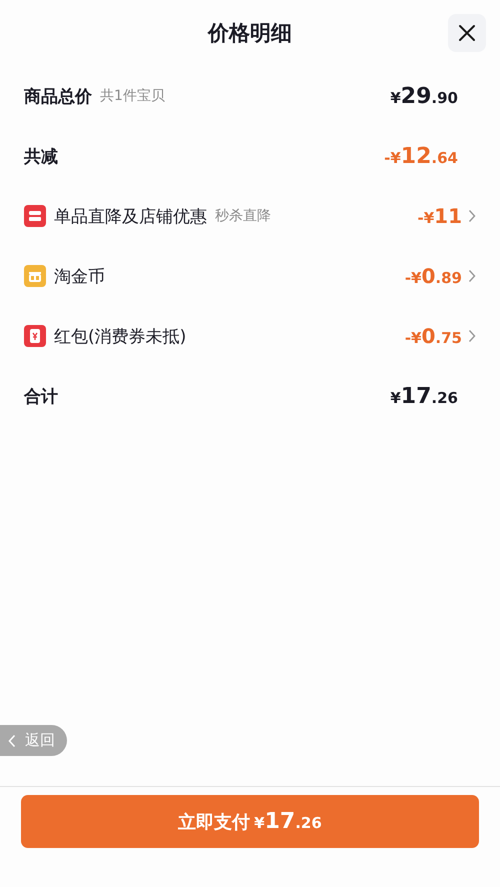 Image resolution: width=500 pixels, height=887 pixels. What do you see at coordinates (132, 96) in the screenshot?
I see `row-note: 共1件宝贝` at bounding box center [132, 96].